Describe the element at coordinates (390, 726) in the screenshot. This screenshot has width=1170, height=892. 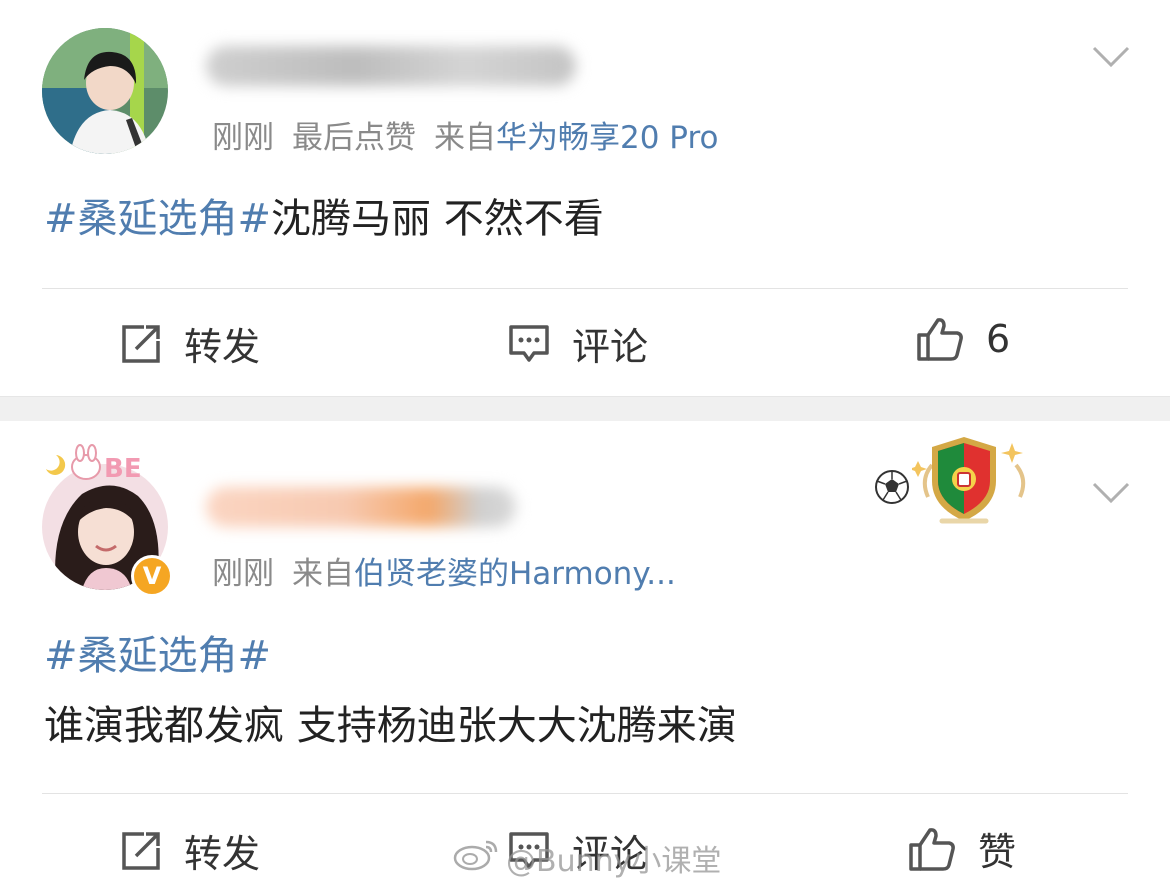
I see `post-text: 谁演我都发疯 支持杨迪张大大沈腾来演` at that location.